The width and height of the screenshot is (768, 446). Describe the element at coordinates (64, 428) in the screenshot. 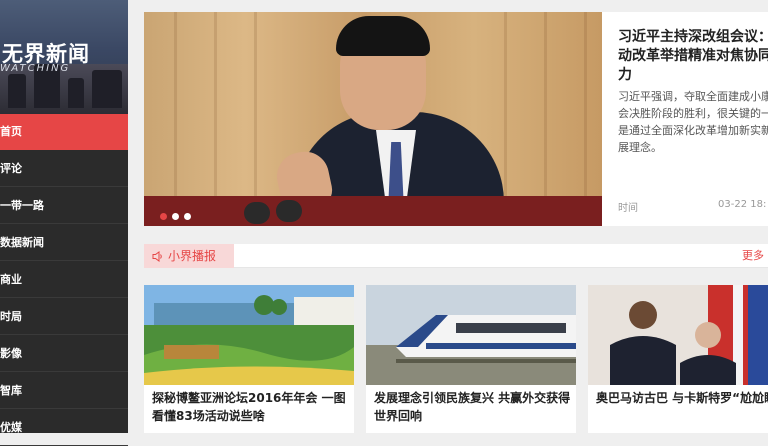

I see `sidebar-item-media: 优媒` at that location.